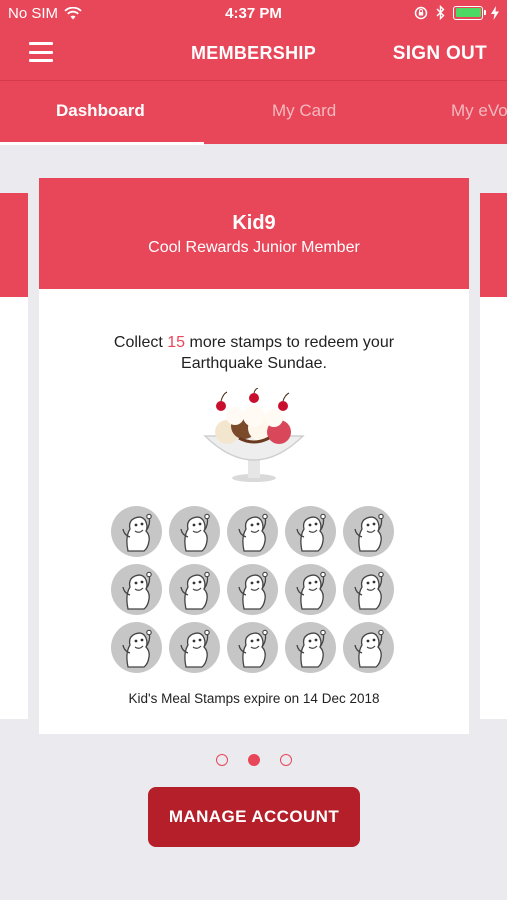  Describe the element at coordinates (253, 14) in the screenshot. I see `status-bar: No SIM 4:37 PM` at that location.